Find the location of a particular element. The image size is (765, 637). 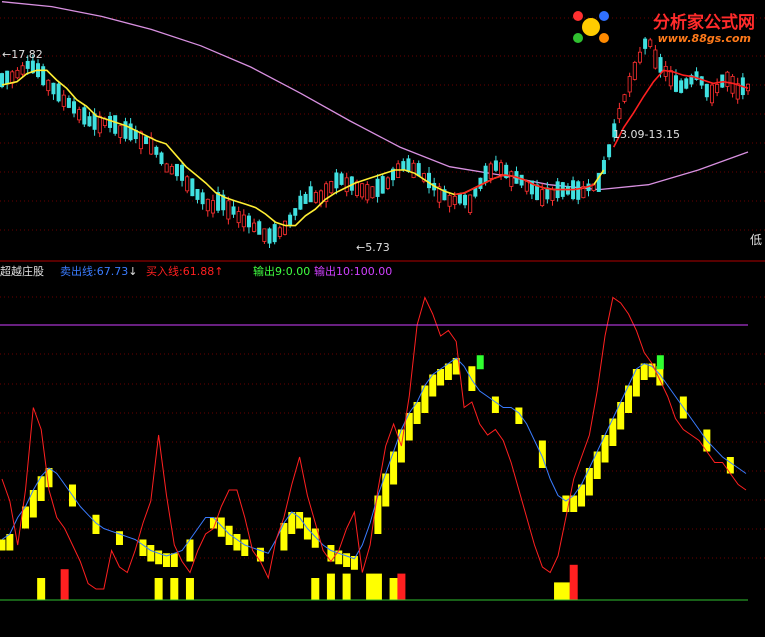

output10-label: 输出10:100.00 is located at coordinates (353, 271).